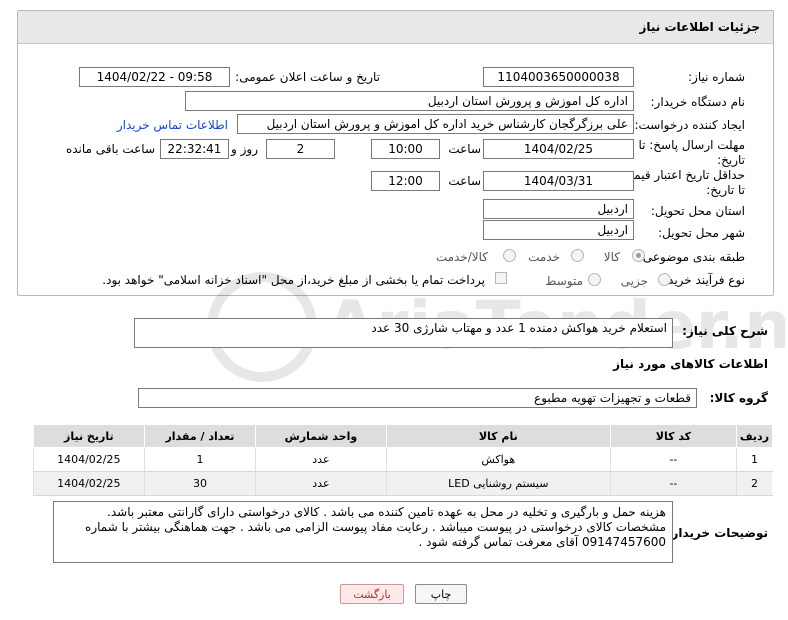 This screenshot has height=620, width=788. I want to click on process-radio-minor, so click(664, 279).